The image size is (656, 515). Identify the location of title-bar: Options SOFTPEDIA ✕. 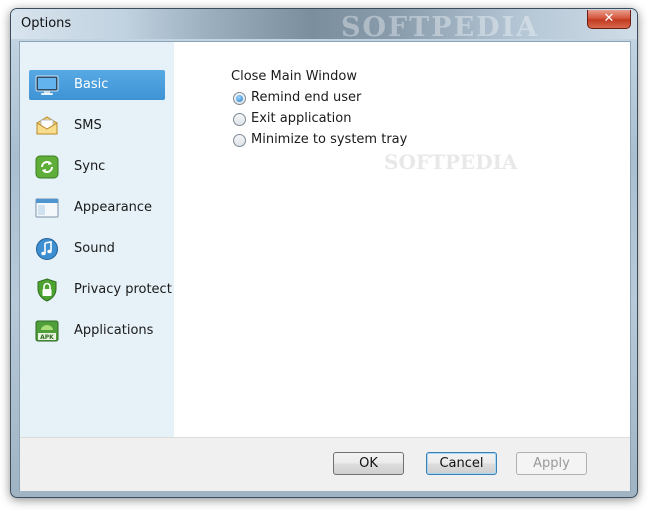
(324, 26).